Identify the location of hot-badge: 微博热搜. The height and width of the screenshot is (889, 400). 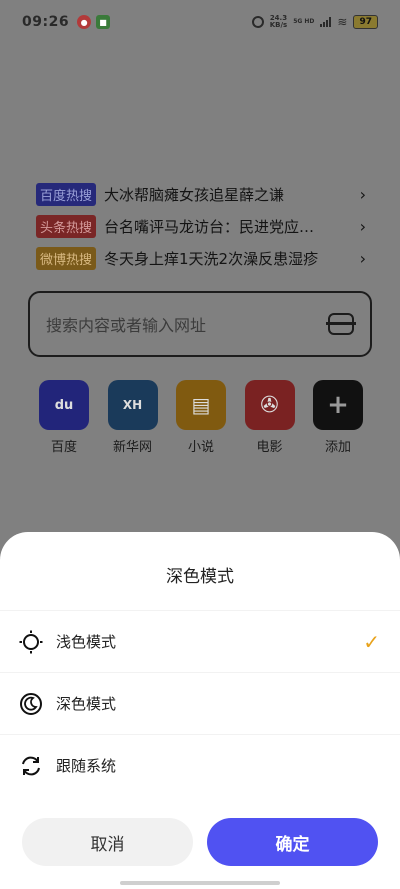
(66, 258).